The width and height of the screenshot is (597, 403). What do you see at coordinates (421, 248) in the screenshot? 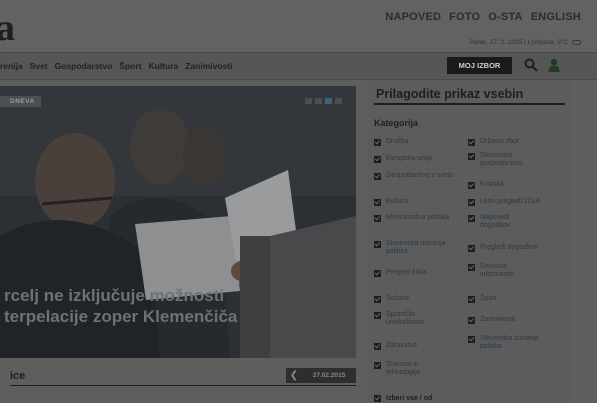
I see `category-checkbox-slovenska-notranja-politika: Slovenska notranja politika` at bounding box center [421, 248].